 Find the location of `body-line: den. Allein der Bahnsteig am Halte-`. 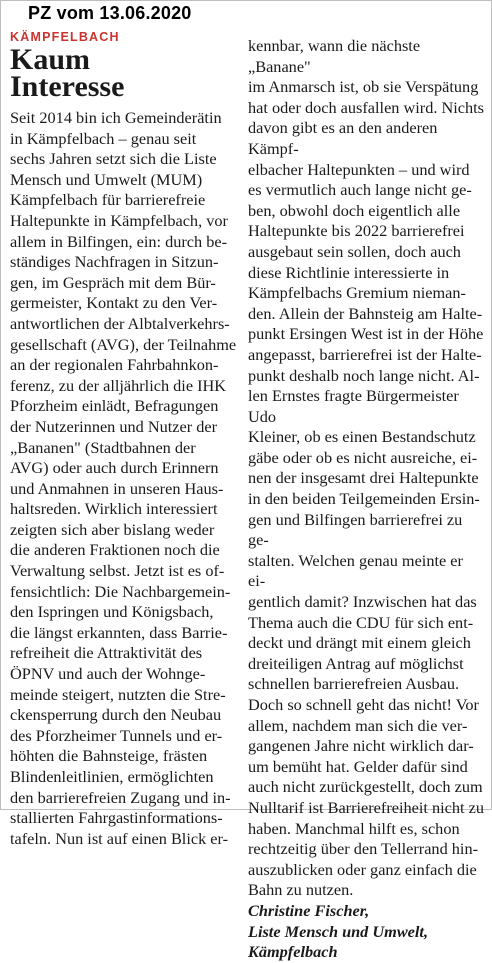

body-line: den. Allein der Bahnsteig am Halte- is located at coordinates (365, 313).